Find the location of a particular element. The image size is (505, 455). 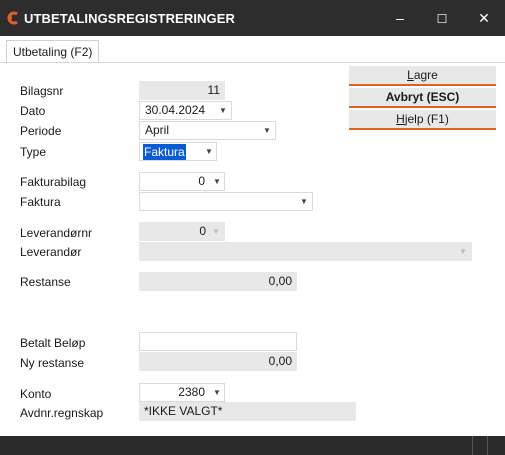

save-accel-key: L is located at coordinates (410, 75).